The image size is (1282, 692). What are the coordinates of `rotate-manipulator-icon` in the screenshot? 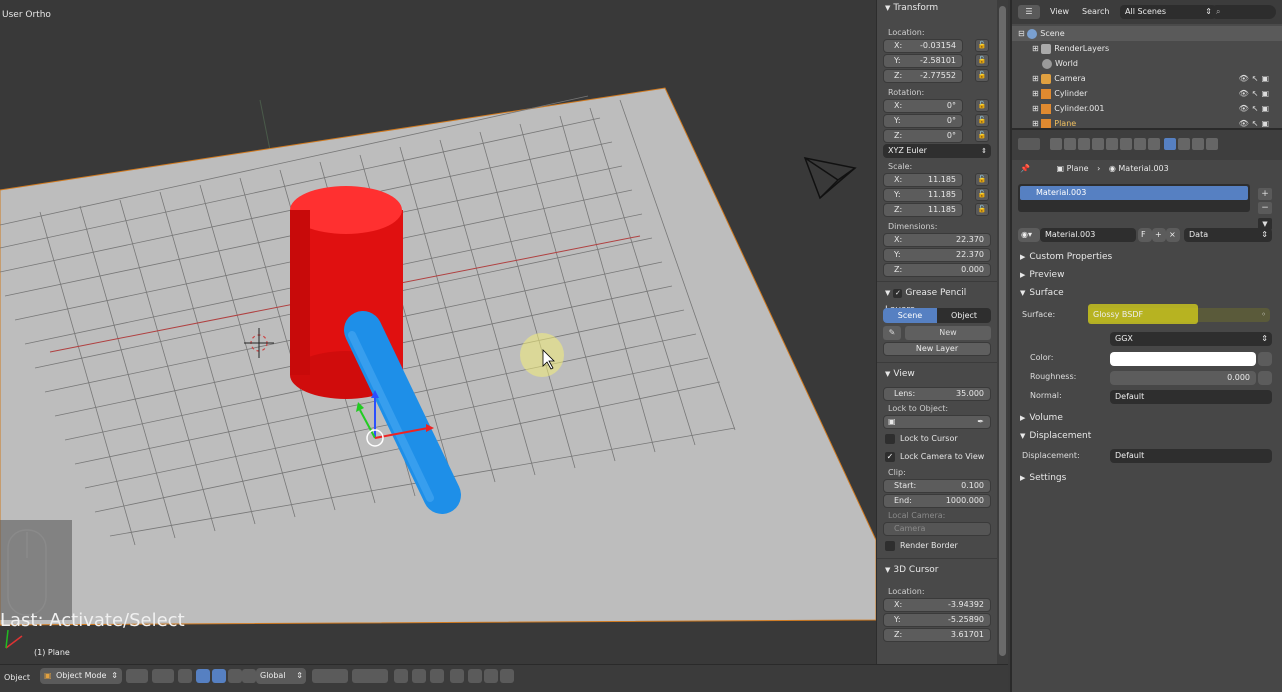 It's located at (219, 676).